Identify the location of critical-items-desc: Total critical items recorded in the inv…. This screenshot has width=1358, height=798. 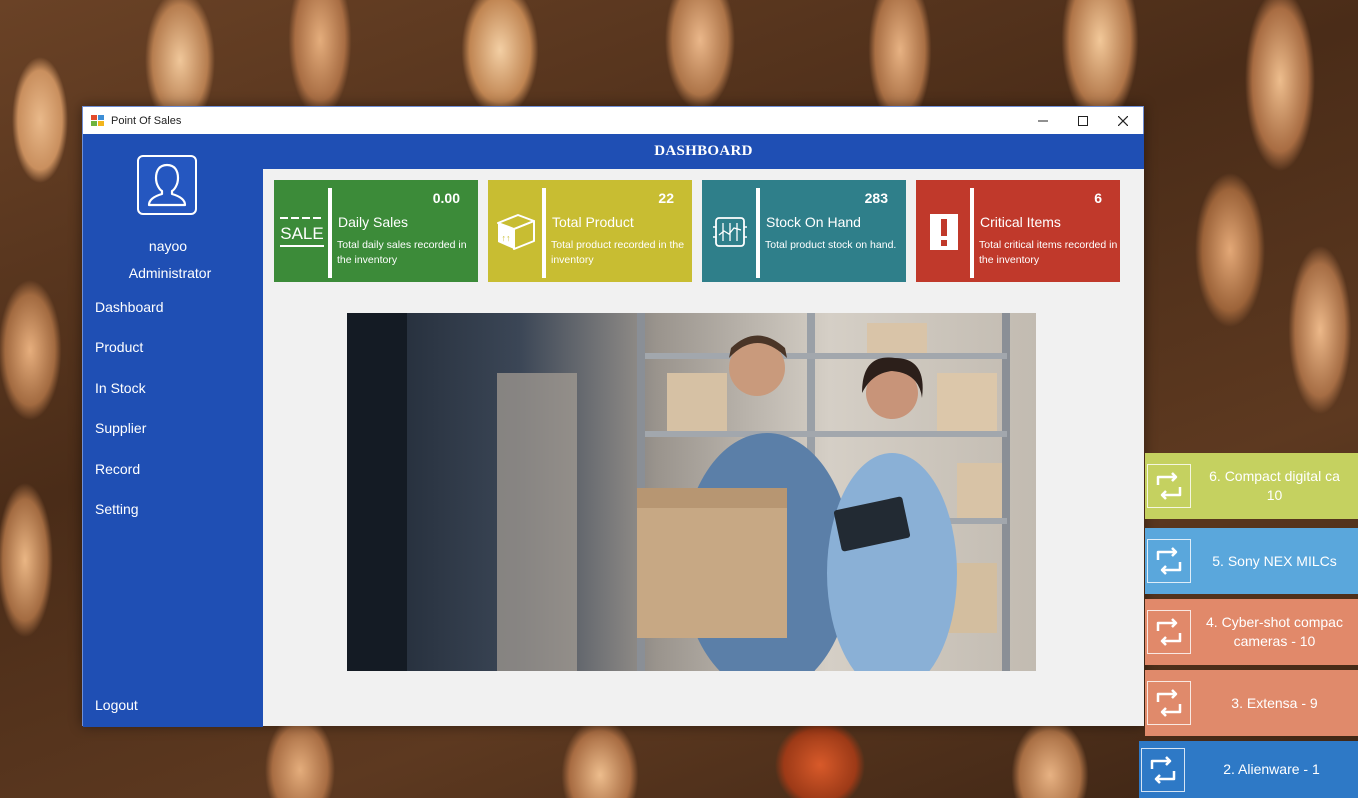
(1048, 252).